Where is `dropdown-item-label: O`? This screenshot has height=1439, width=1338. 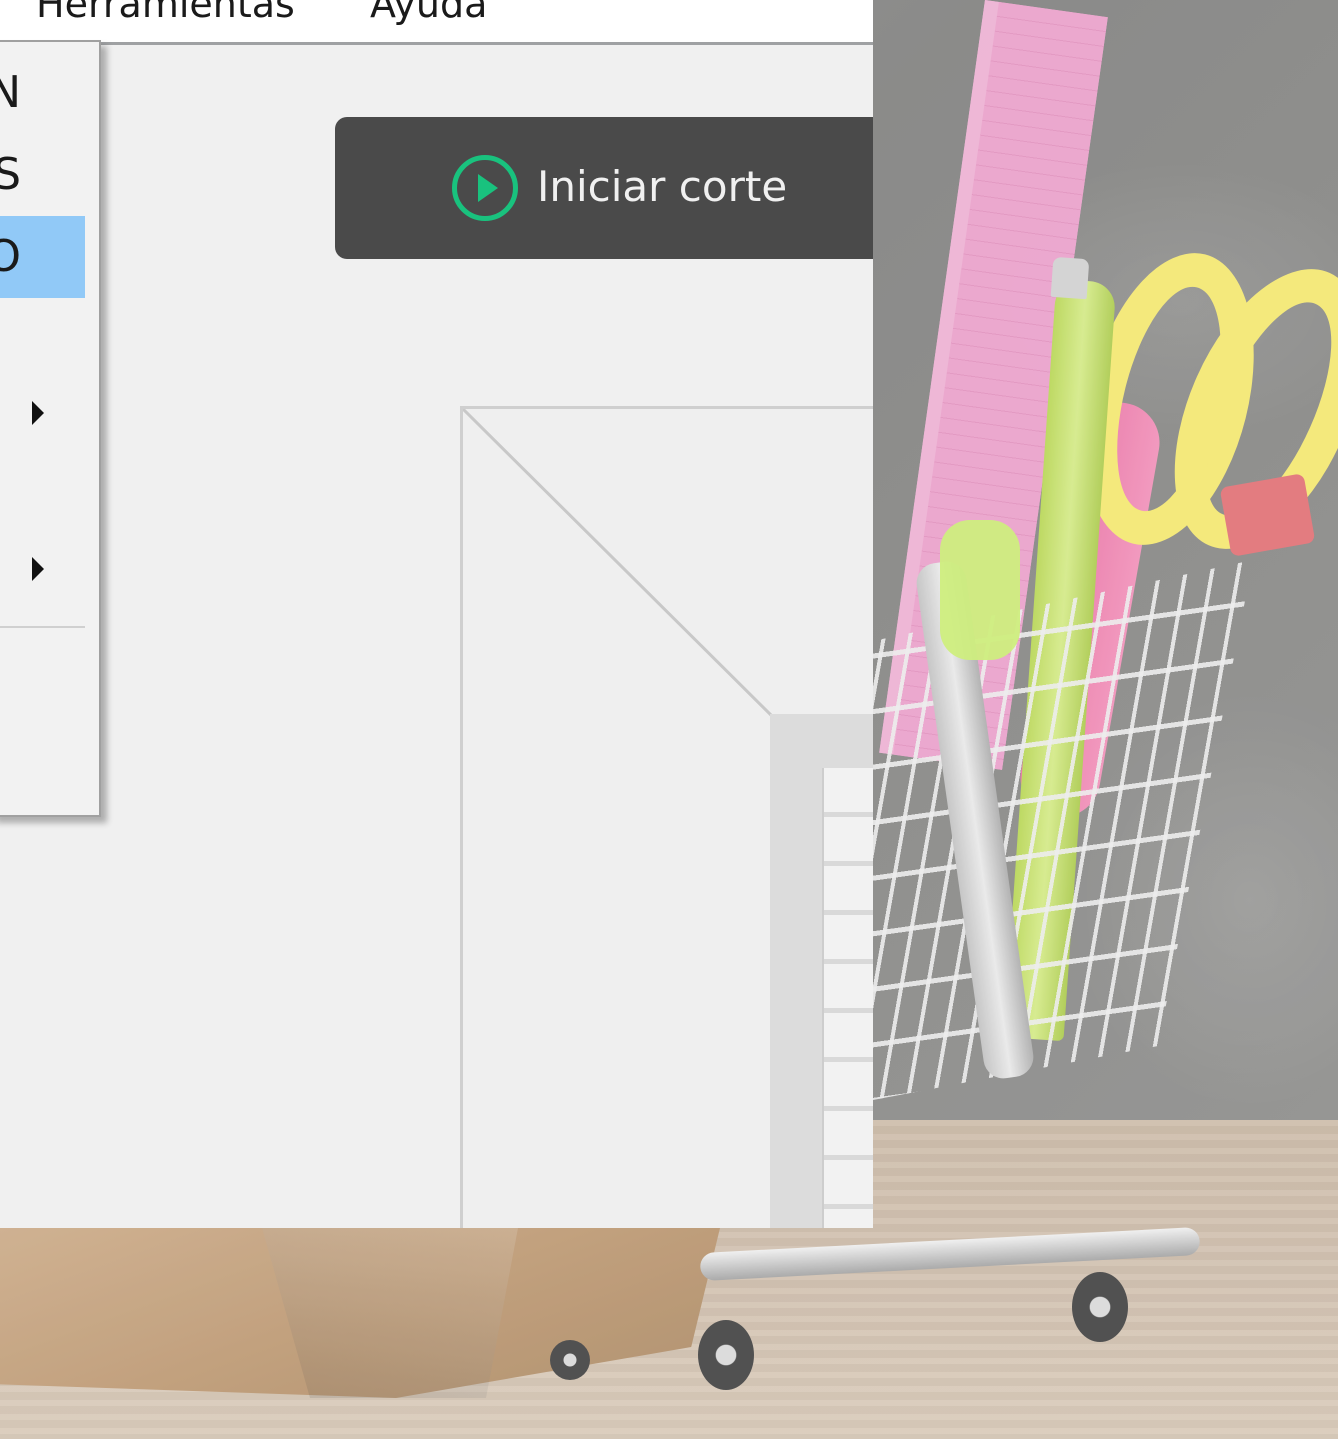
dropdown-item-label: O is located at coordinates (10, 256).